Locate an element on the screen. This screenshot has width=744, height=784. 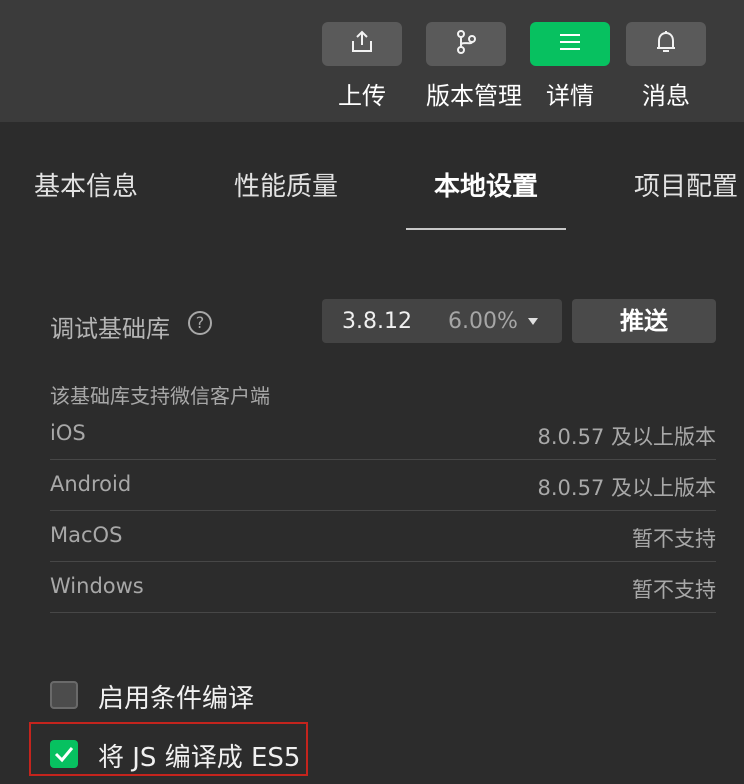
tab-project-config: 项目配置 is located at coordinates (686, 184).